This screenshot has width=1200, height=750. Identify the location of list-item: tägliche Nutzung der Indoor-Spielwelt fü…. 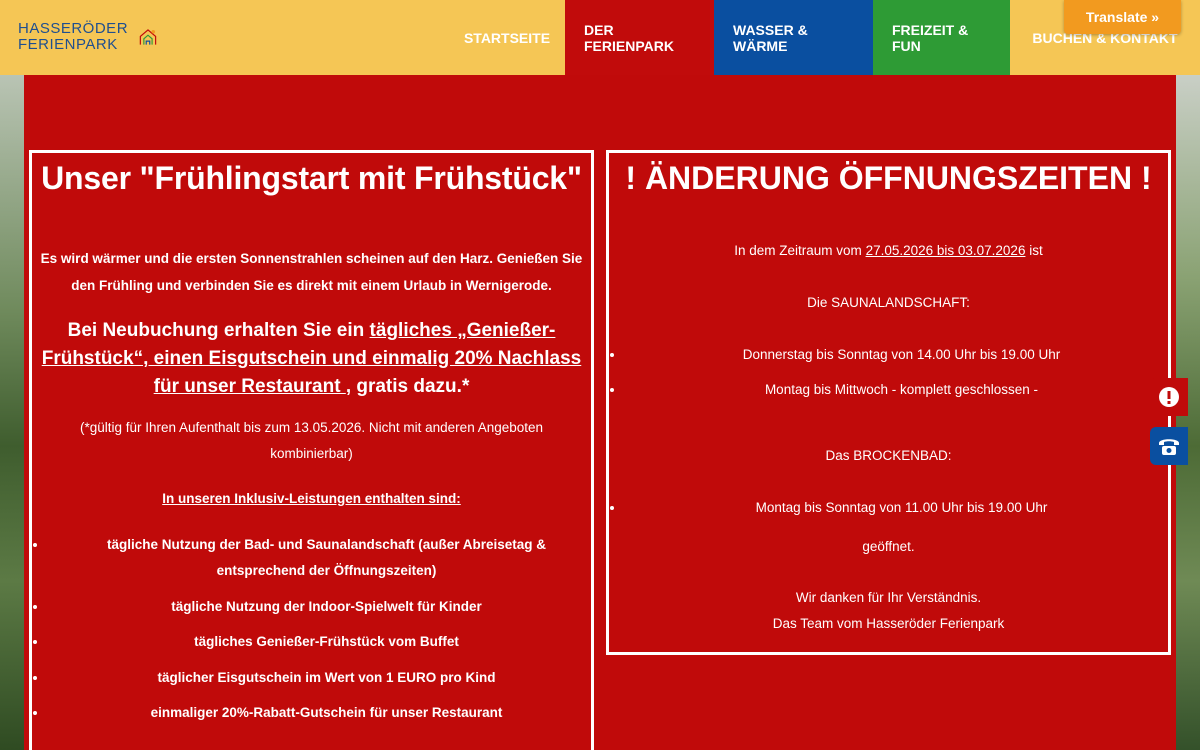
(319, 607).